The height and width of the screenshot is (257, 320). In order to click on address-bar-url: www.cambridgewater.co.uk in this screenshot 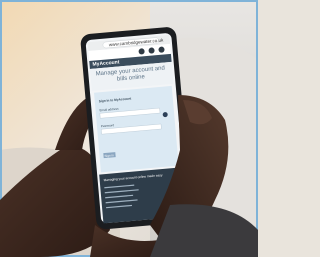, I will do `click(136, 42)`.